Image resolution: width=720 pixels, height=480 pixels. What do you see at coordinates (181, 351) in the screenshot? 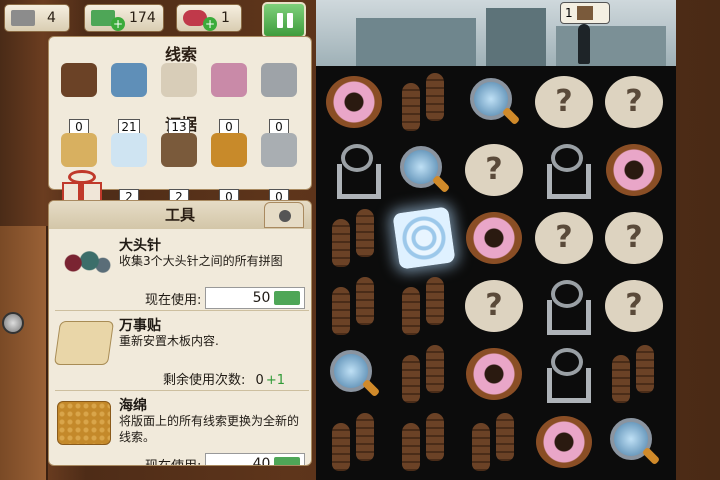
I see `tool-sticky-note: 万事贴 重新安置木板内容. 剩余使用次数: 0 +1` at bounding box center [181, 351].